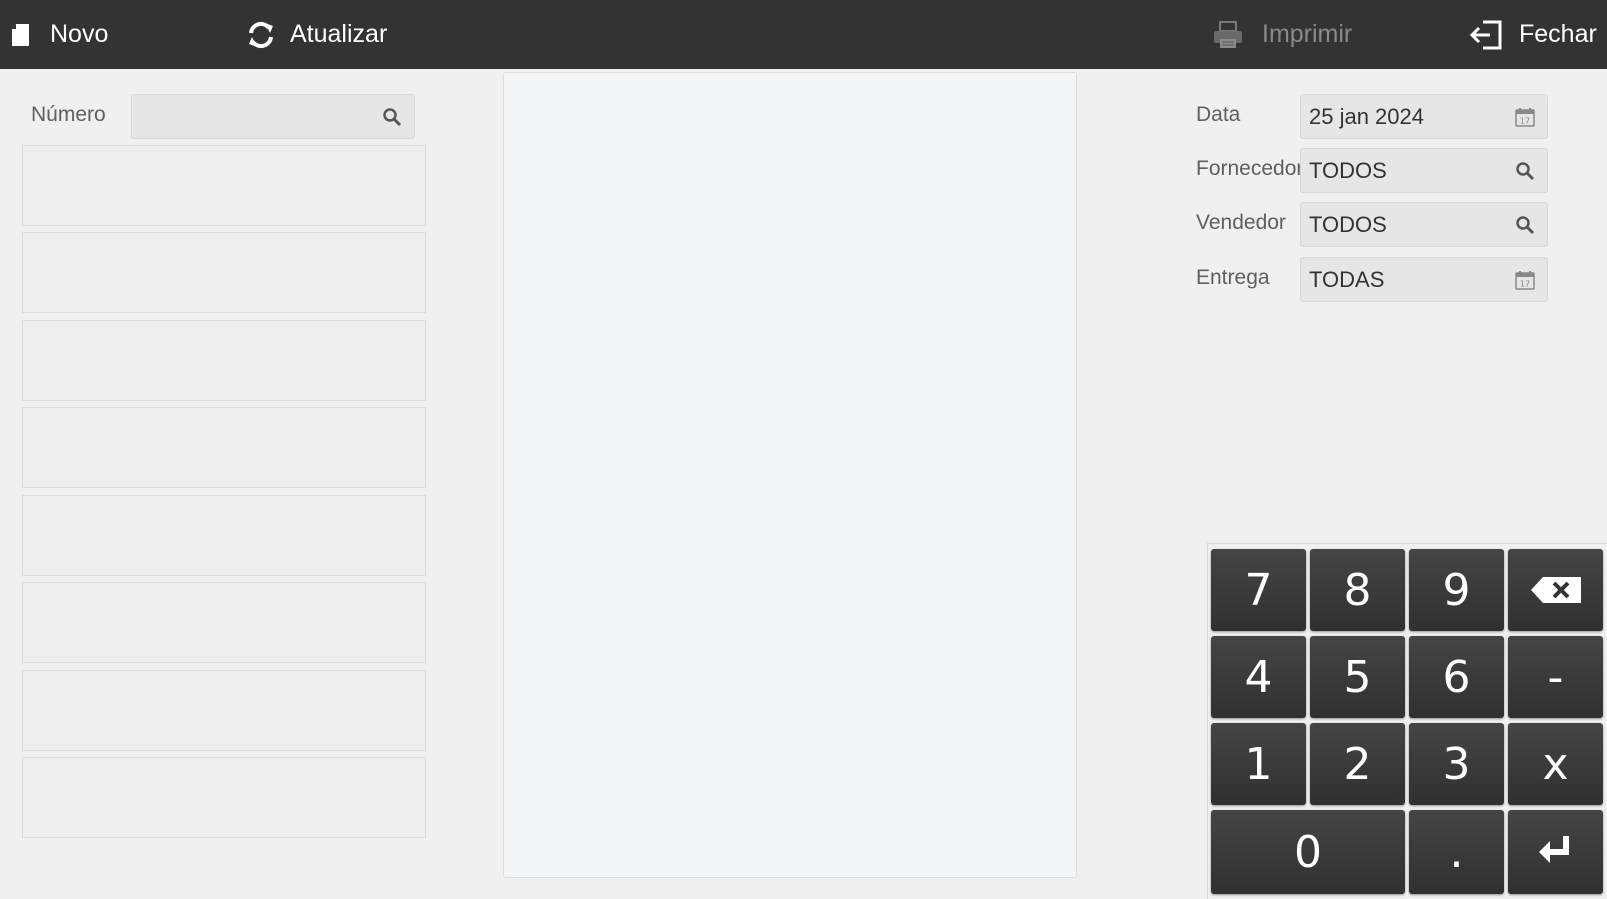 The height and width of the screenshot is (899, 1607). Describe the element at coordinates (1456, 590) in the screenshot. I see `key-9: 9` at that location.